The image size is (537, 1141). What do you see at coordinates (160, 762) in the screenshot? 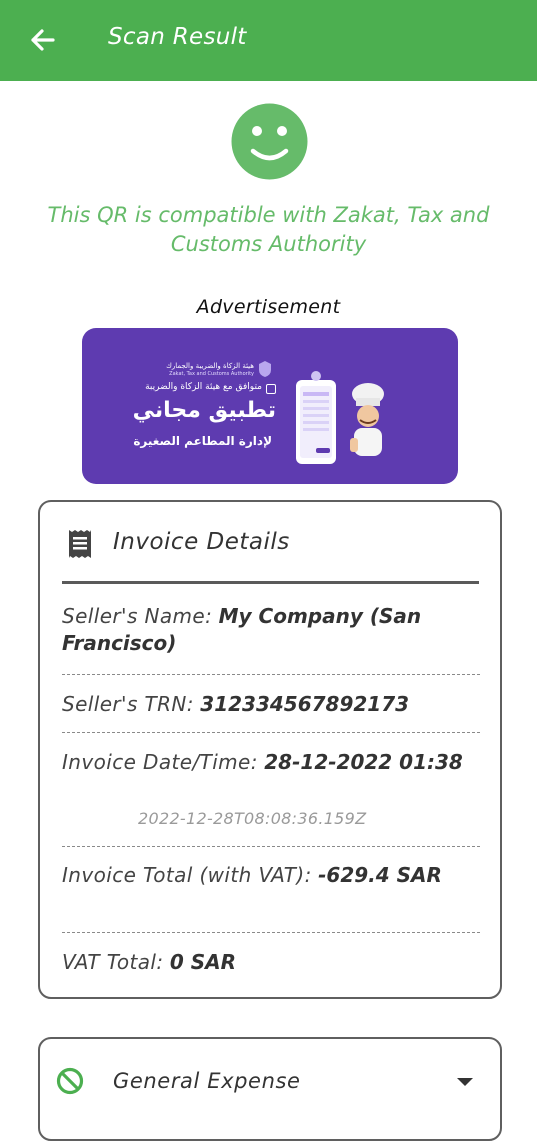
I see `invoice-date-label: Invoice Date/Time:` at bounding box center [160, 762].